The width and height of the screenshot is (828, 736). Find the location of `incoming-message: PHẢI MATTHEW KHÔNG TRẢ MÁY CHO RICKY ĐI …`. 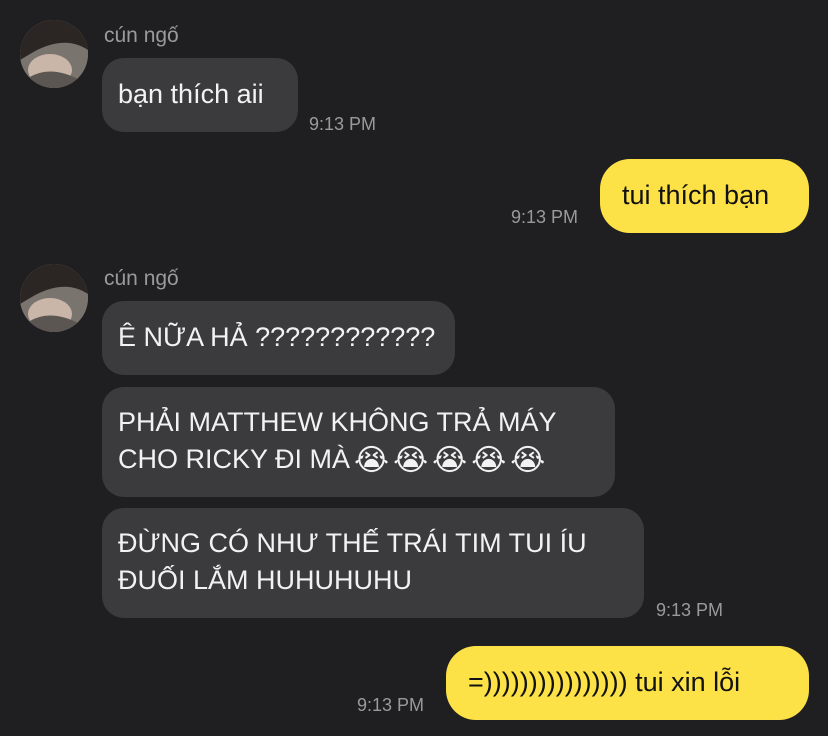

incoming-message: PHẢI MATTHEW KHÔNG TRẢ MÁY CHO RICKY ĐI … is located at coordinates (358, 442).